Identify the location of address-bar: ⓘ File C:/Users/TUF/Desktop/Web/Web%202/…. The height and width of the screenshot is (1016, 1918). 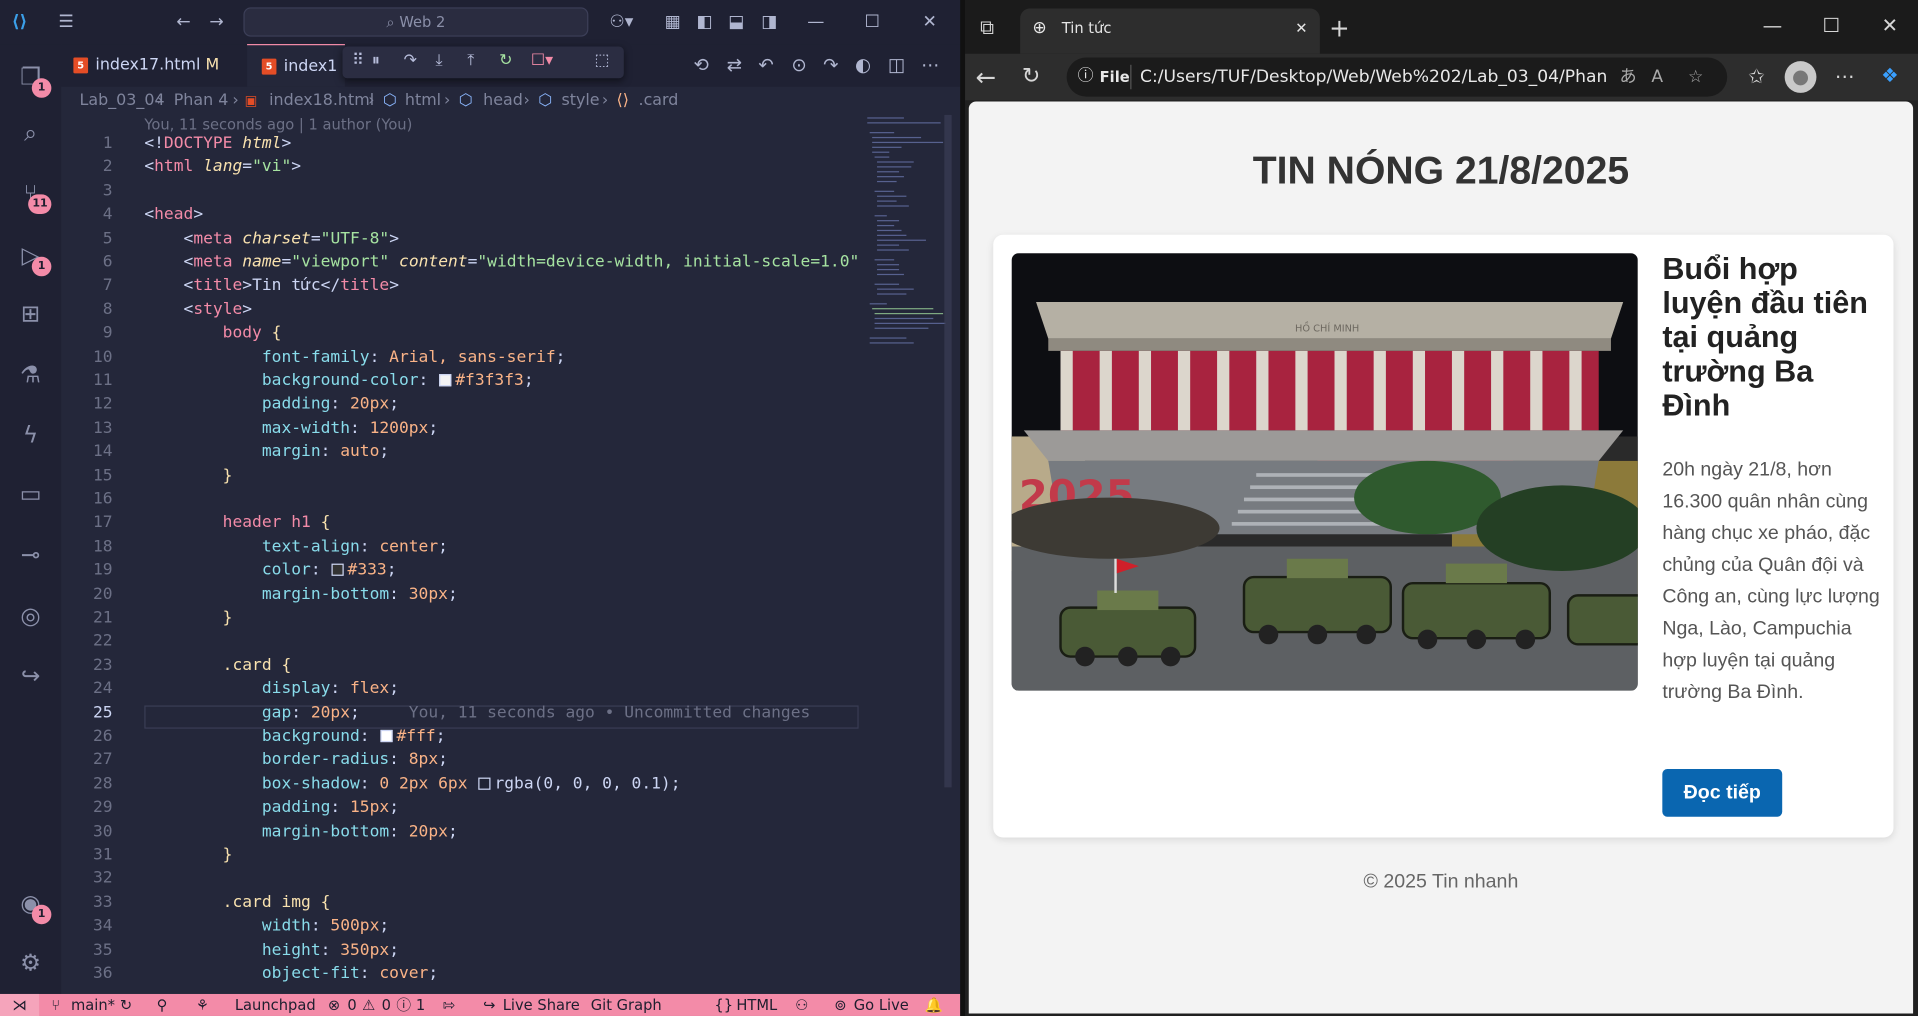
(1397, 77).